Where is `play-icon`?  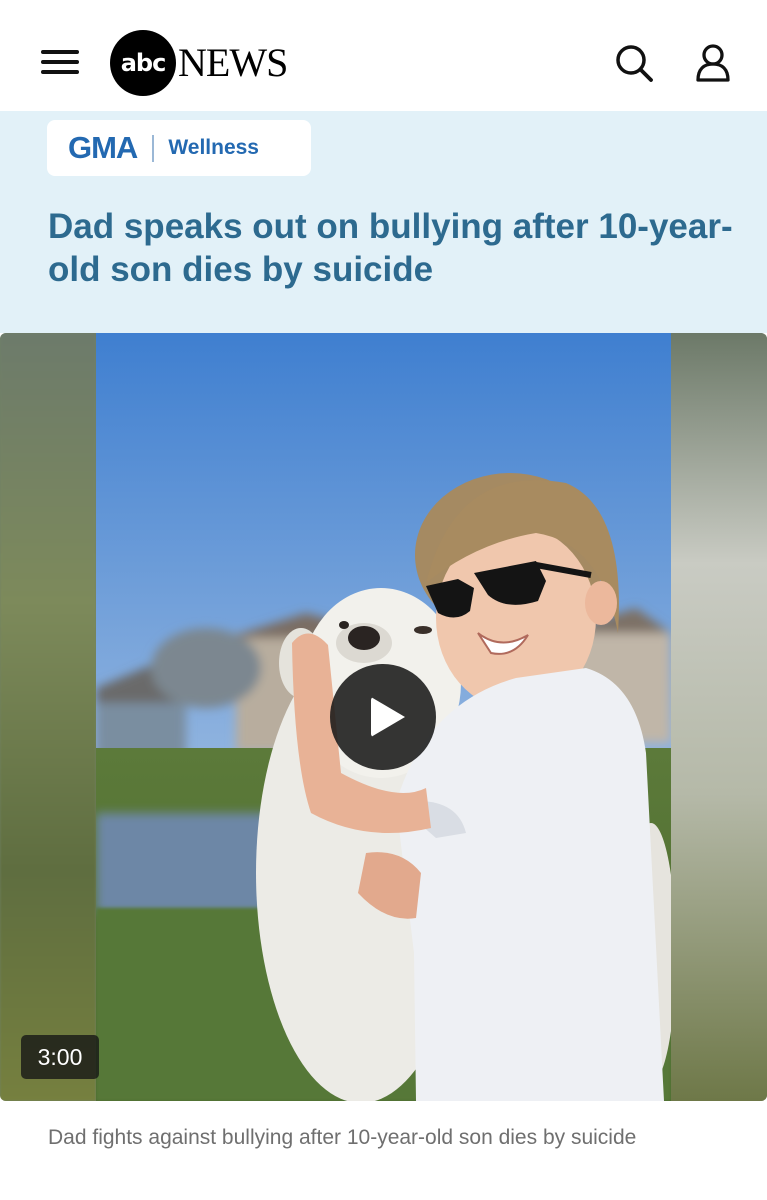 play-icon is located at coordinates (383, 717).